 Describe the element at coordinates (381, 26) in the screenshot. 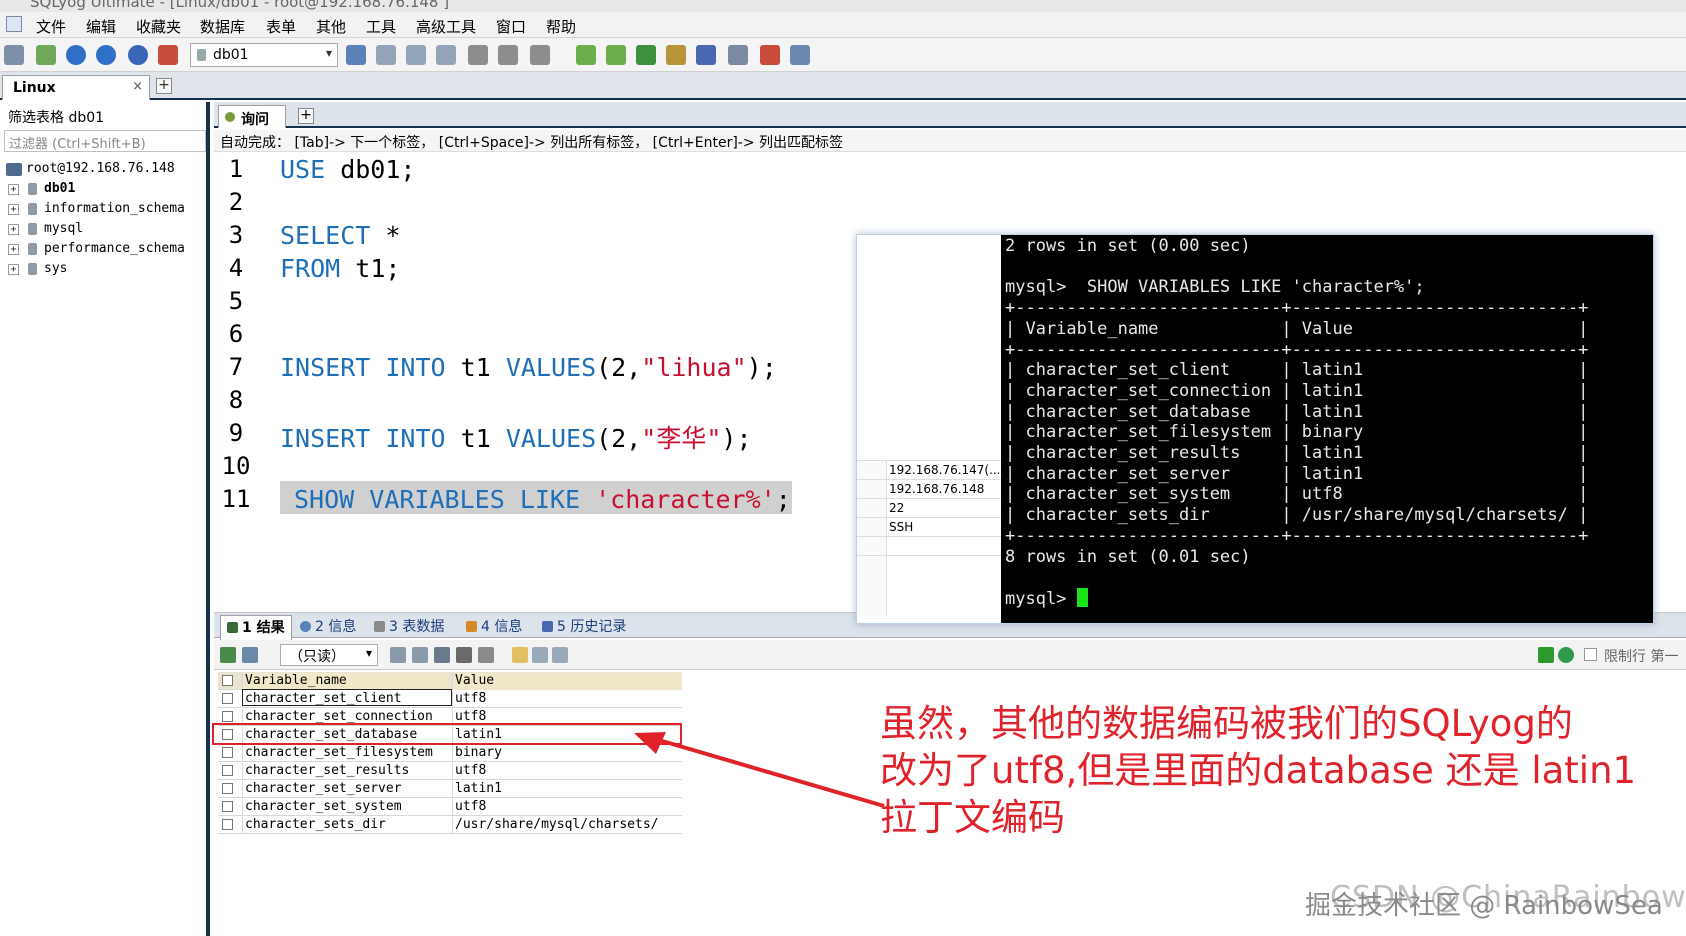

I see `menu-tools: 工具` at that location.